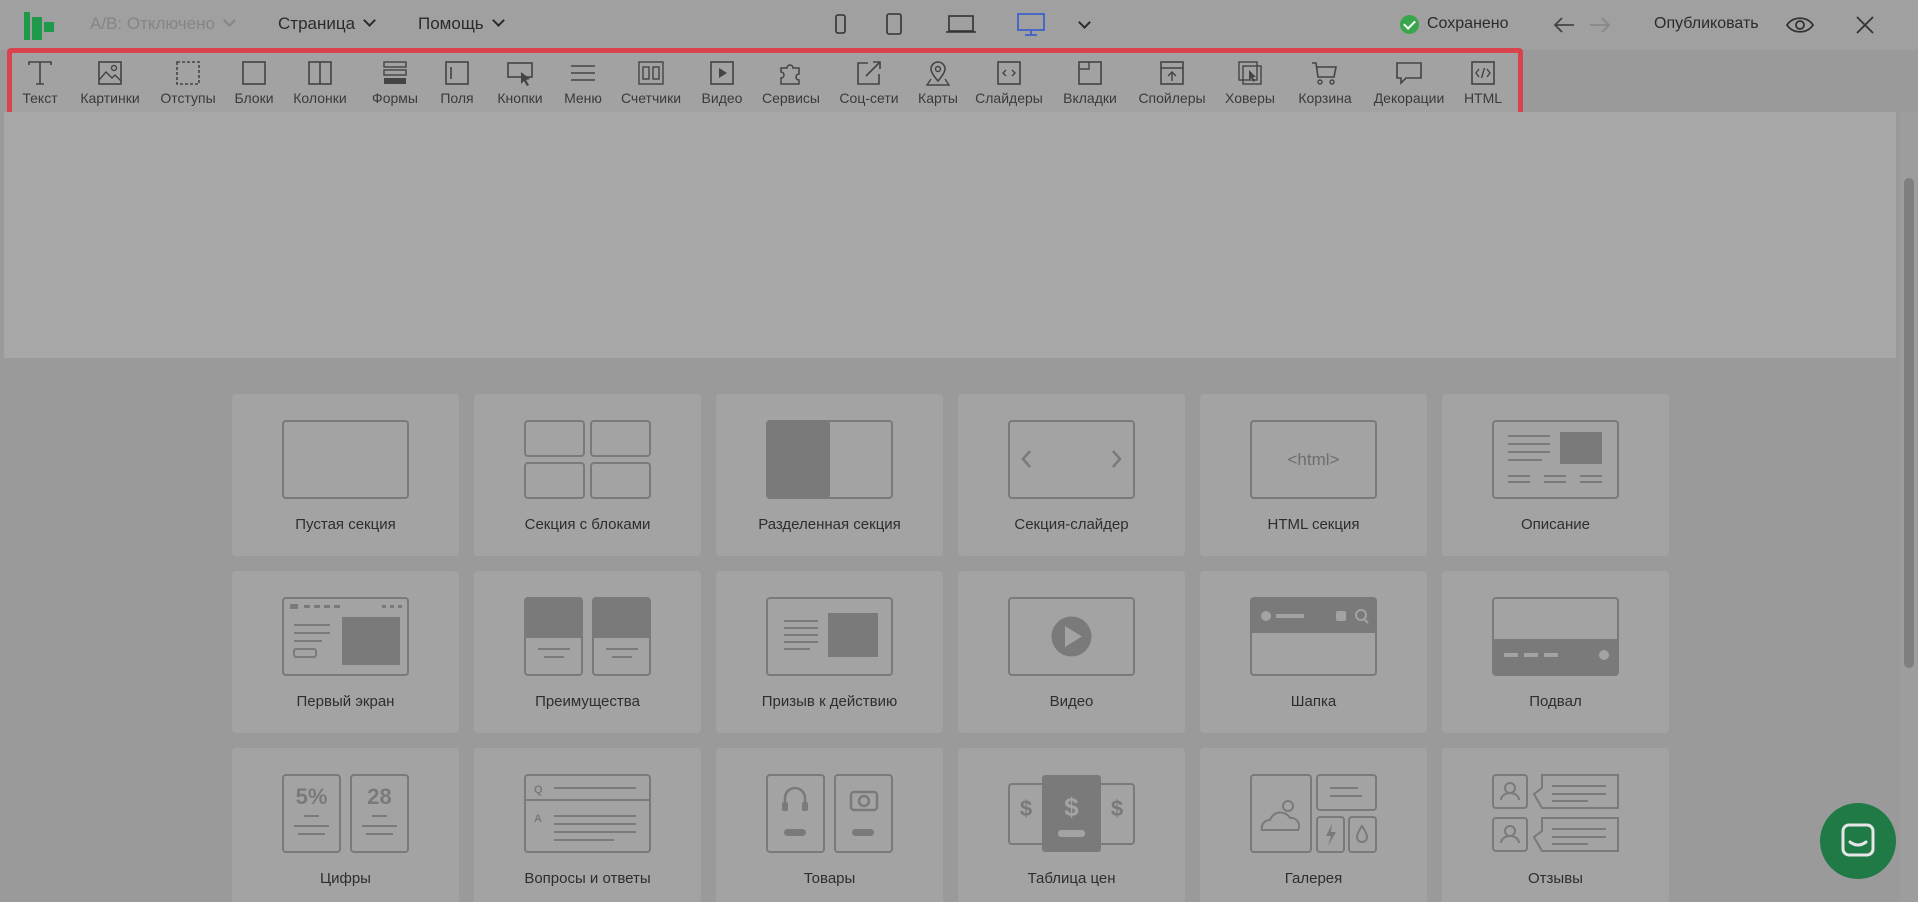 The width and height of the screenshot is (1918, 902). What do you see at coordinates (345, 813) in the screenshot?
I see `numbers-section-thumb: 5% 28` at bounding box center [345, 813].